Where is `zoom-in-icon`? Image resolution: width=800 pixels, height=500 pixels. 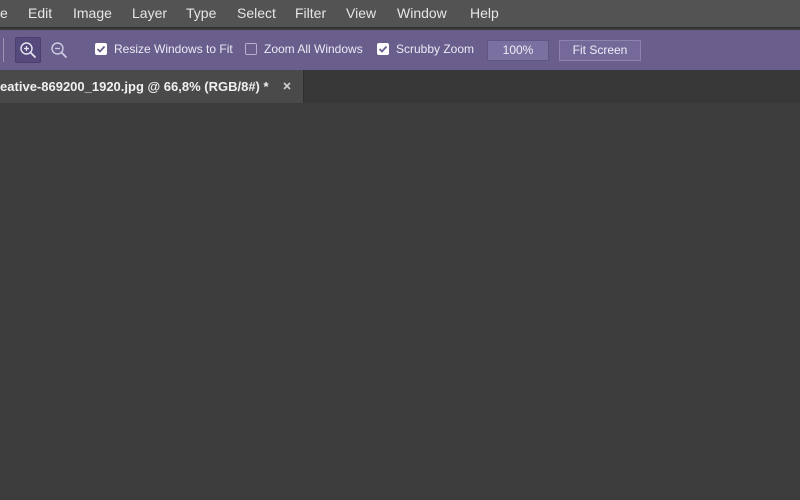 zoom-in-icon is located at coordinates (28, 50).